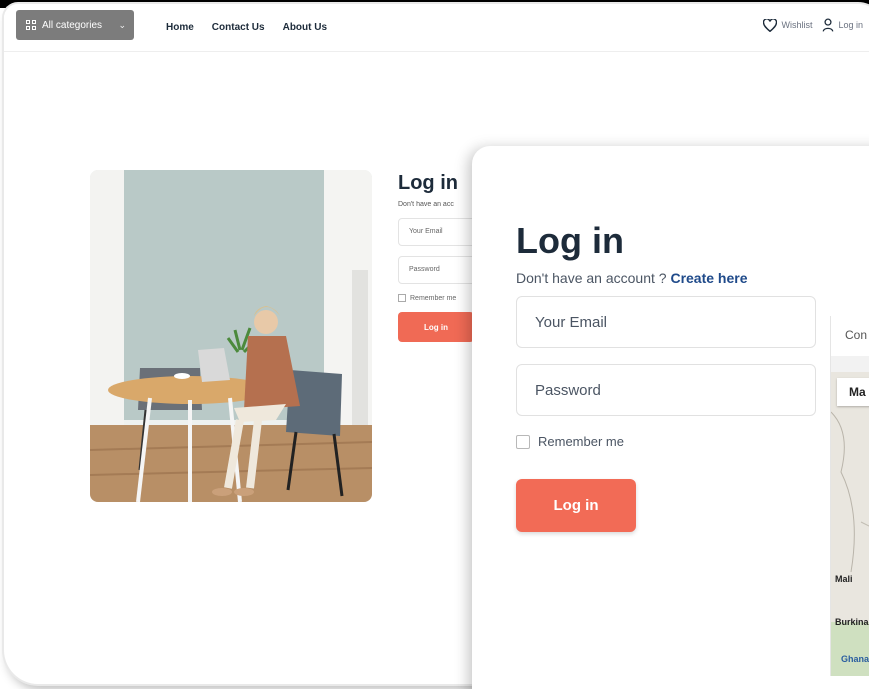 The image size is (869, 689). I want to click on background-login-subtitle: Don't have an acc, so click(426, 204).